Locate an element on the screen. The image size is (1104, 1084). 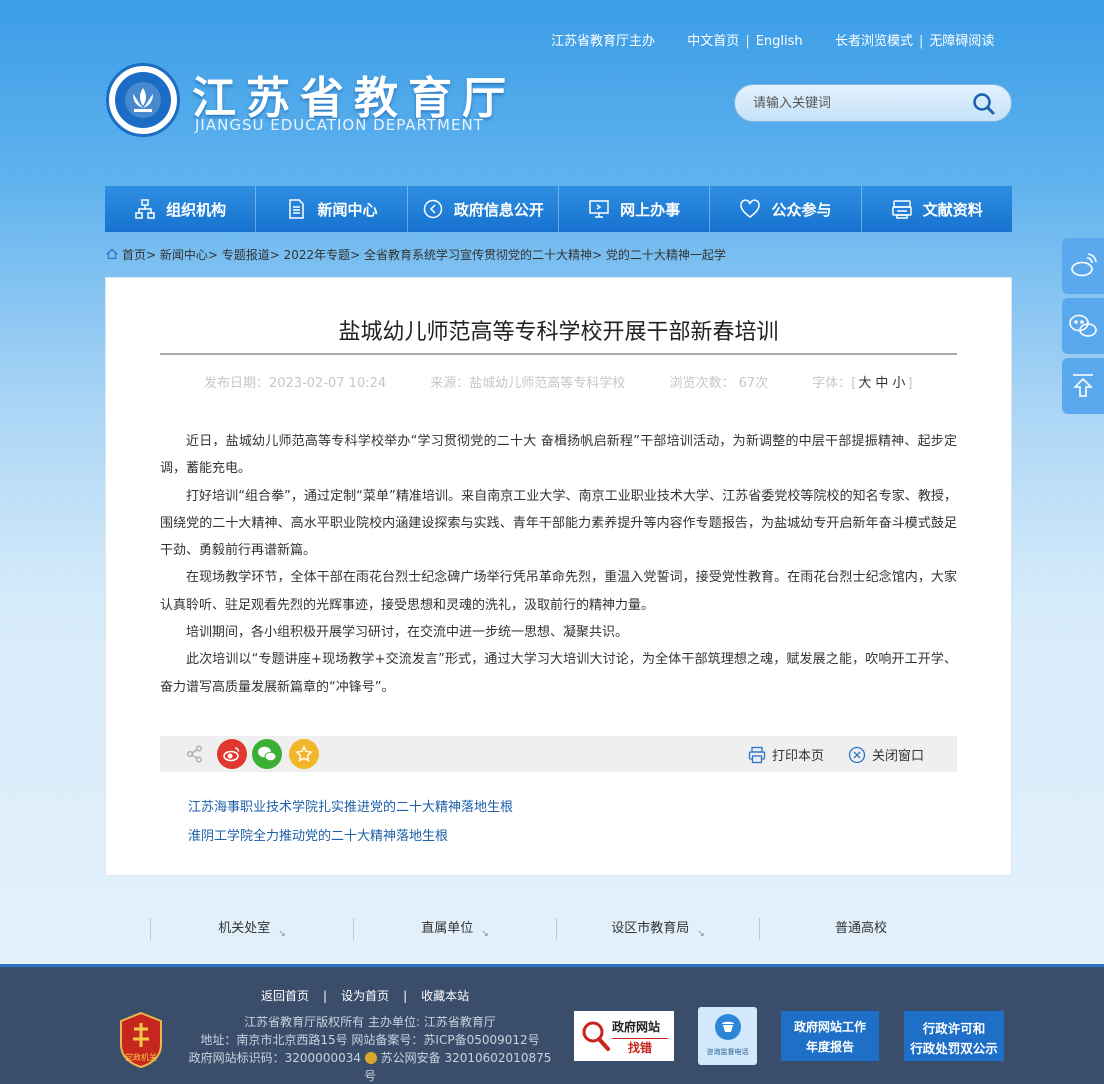
nav-label: 文献资料 is located at coordinates (952, 209).